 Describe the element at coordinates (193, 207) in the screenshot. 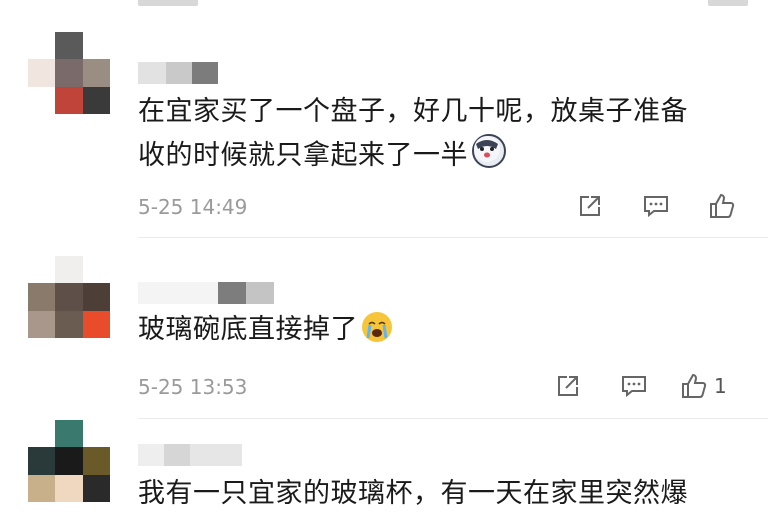

I see `timestamp: 5-25 14:49` at that location.